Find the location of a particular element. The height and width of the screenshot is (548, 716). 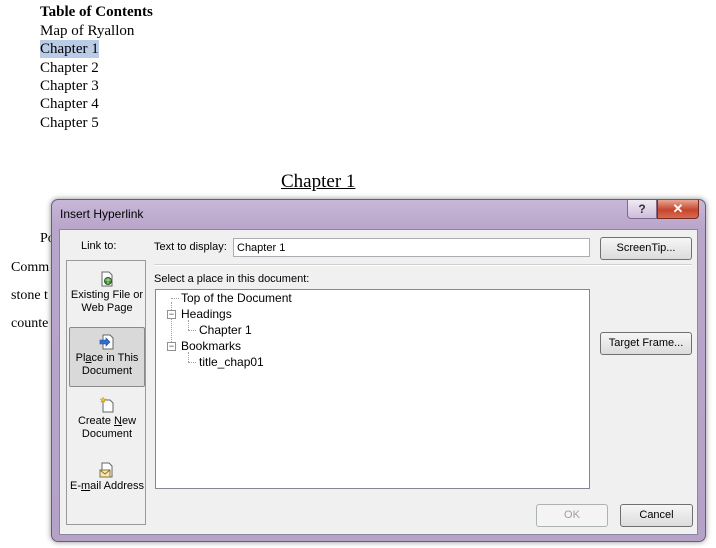

help-button: ? is located at coordinates (642, 209).